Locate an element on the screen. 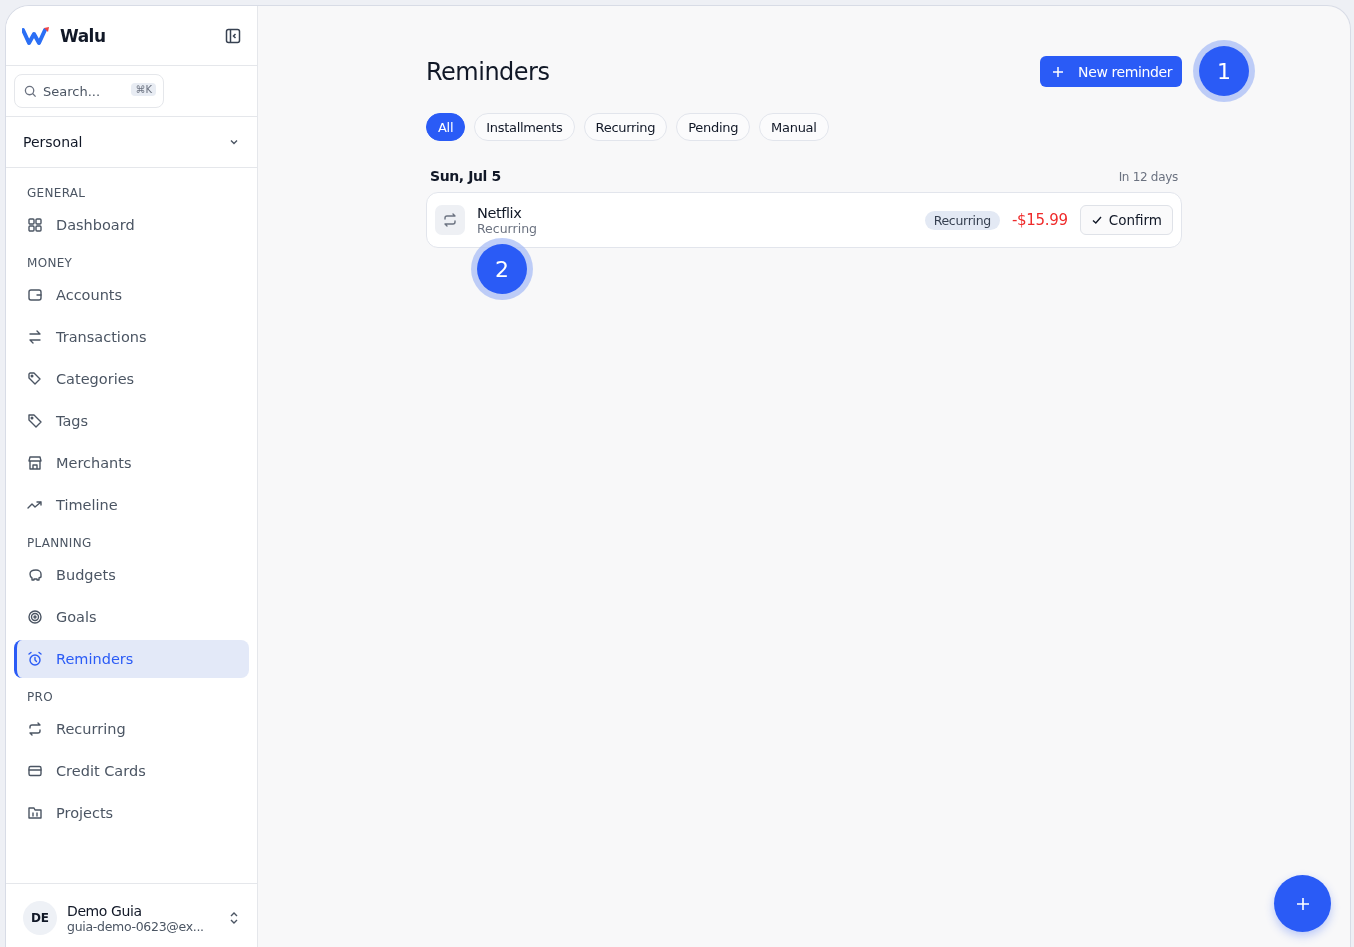  nav-item: Dashboard is located at coordinates (131, 225).